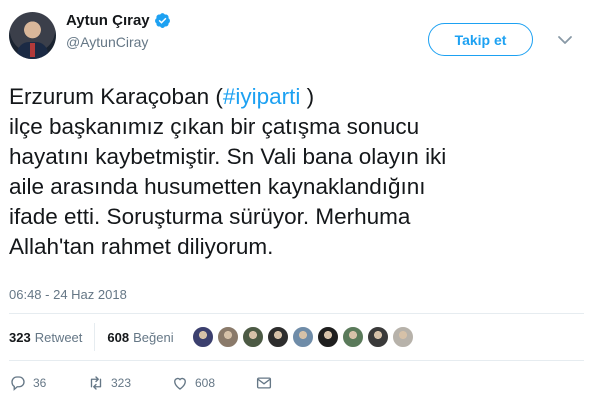  I want to click on like-stat: 608 Beğeni, so click(140, 337).